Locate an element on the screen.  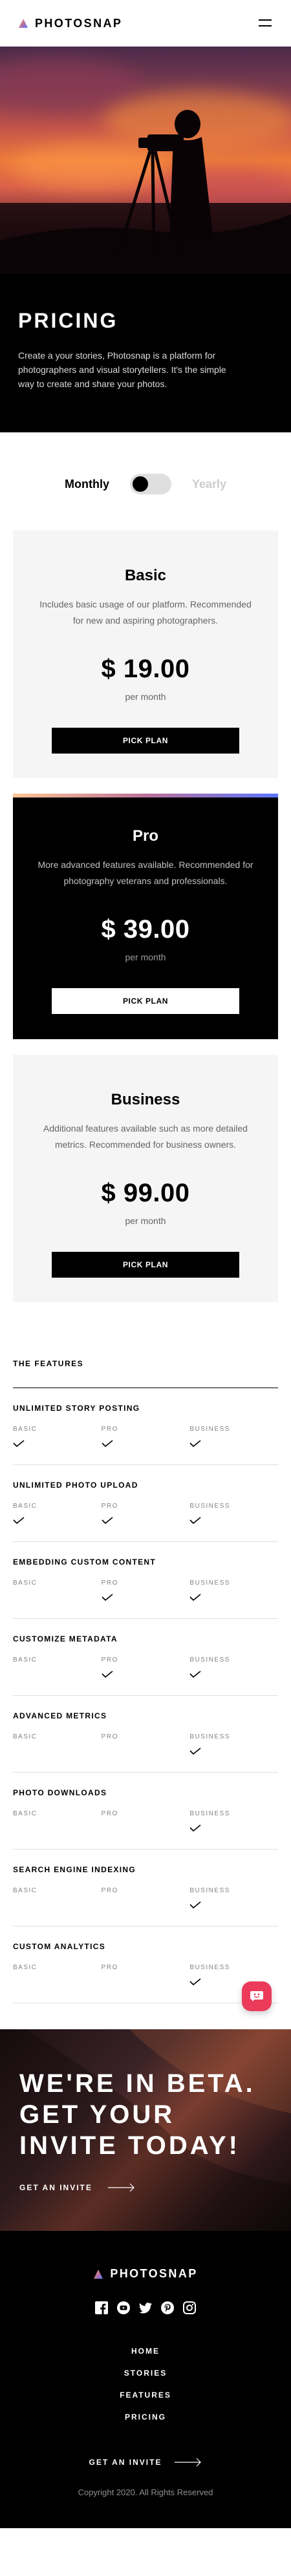
feature-row: EMBEDDING CUSTOM CONTENT BASIC PRO BUSINESS is located at coordinates (145, 1580).